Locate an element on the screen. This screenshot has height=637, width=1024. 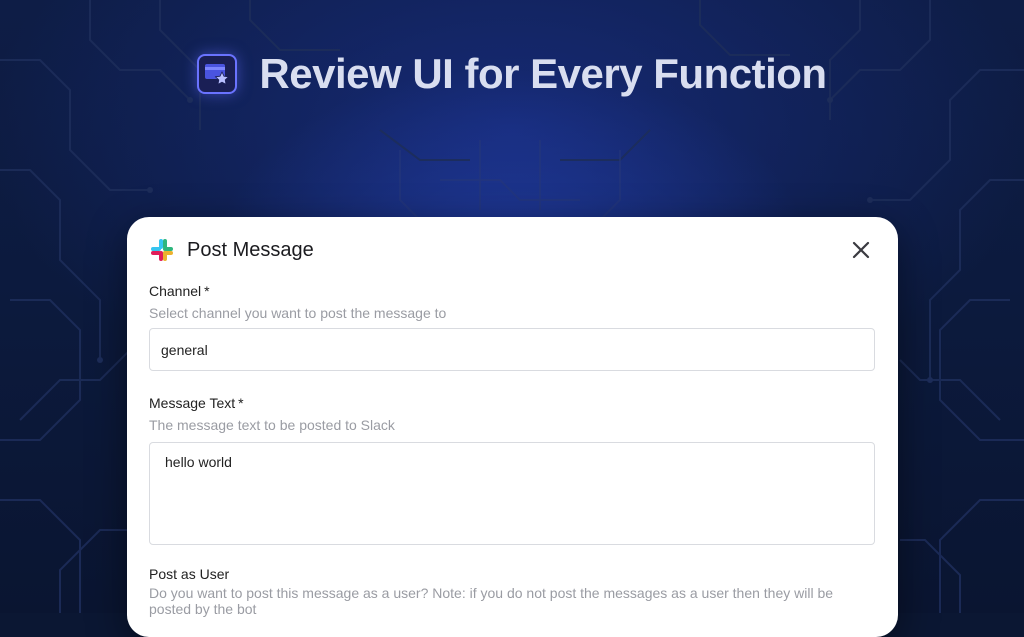
dialog-header: Post Message is located at coordinates (512, 250).